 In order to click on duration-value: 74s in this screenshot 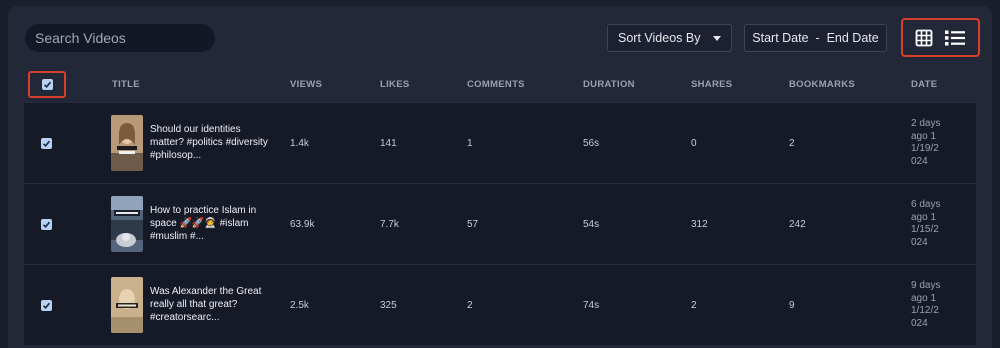, I will do `click(591, 305)`.